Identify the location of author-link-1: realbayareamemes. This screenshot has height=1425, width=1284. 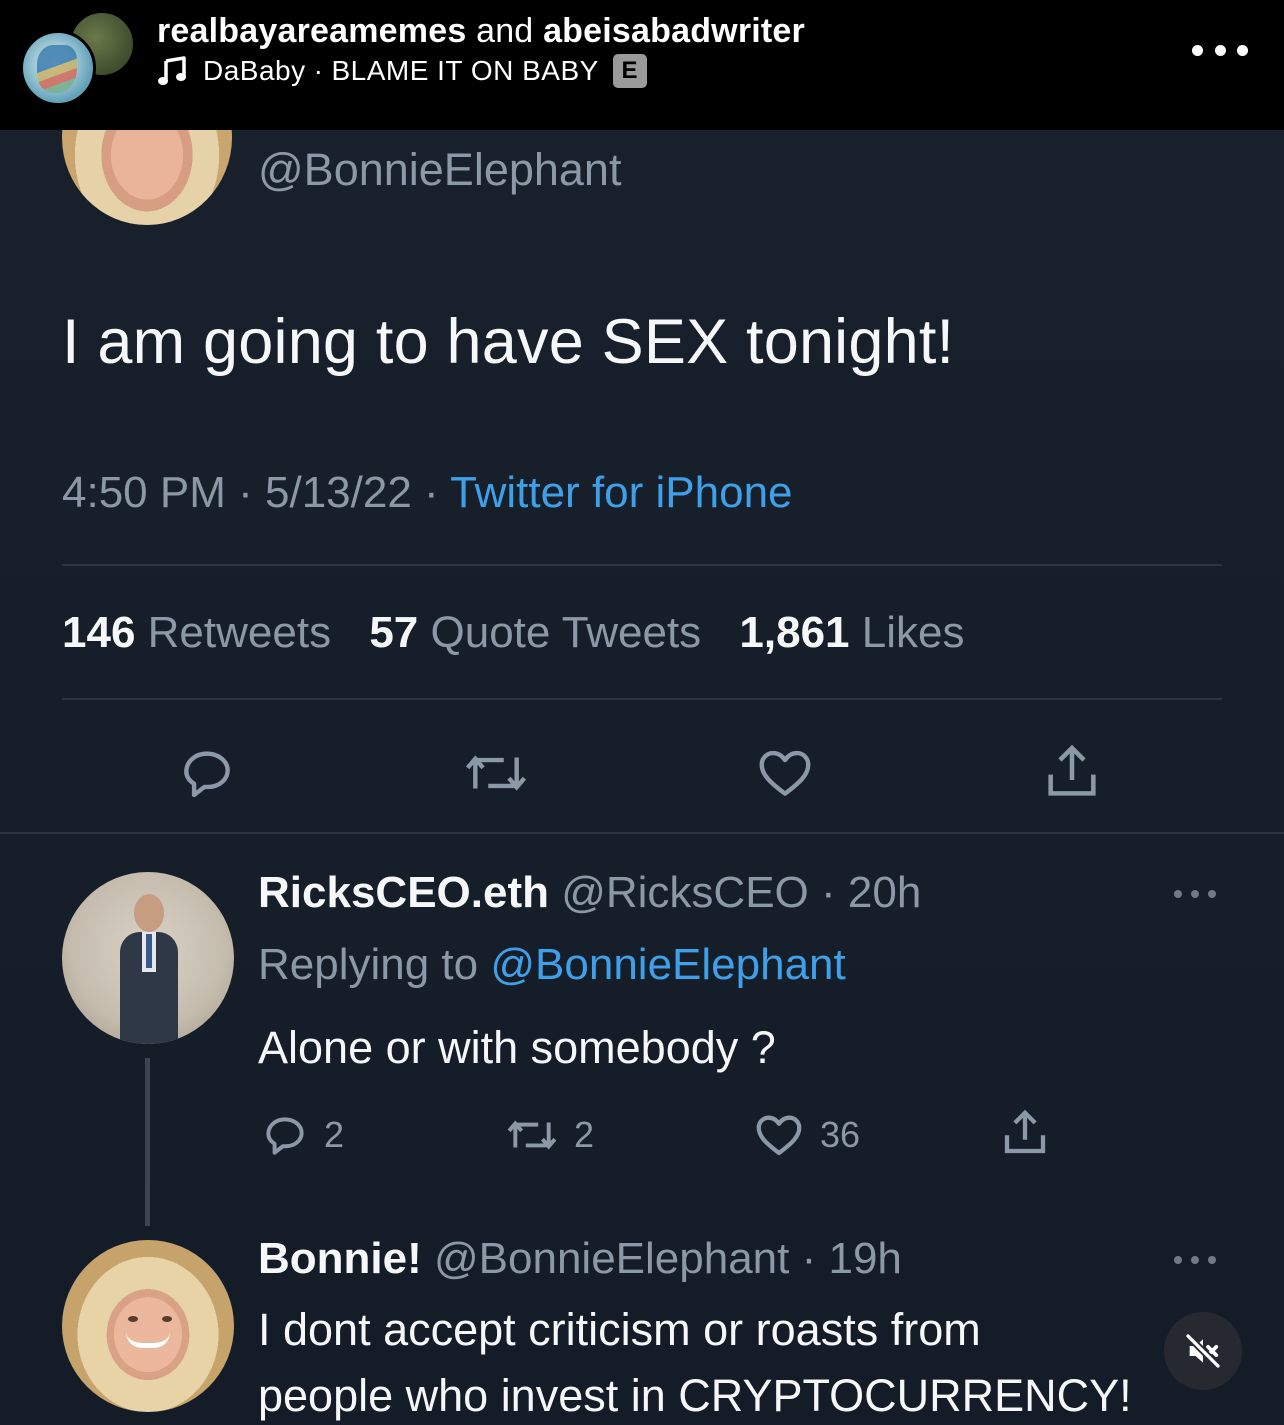
(311, 31).